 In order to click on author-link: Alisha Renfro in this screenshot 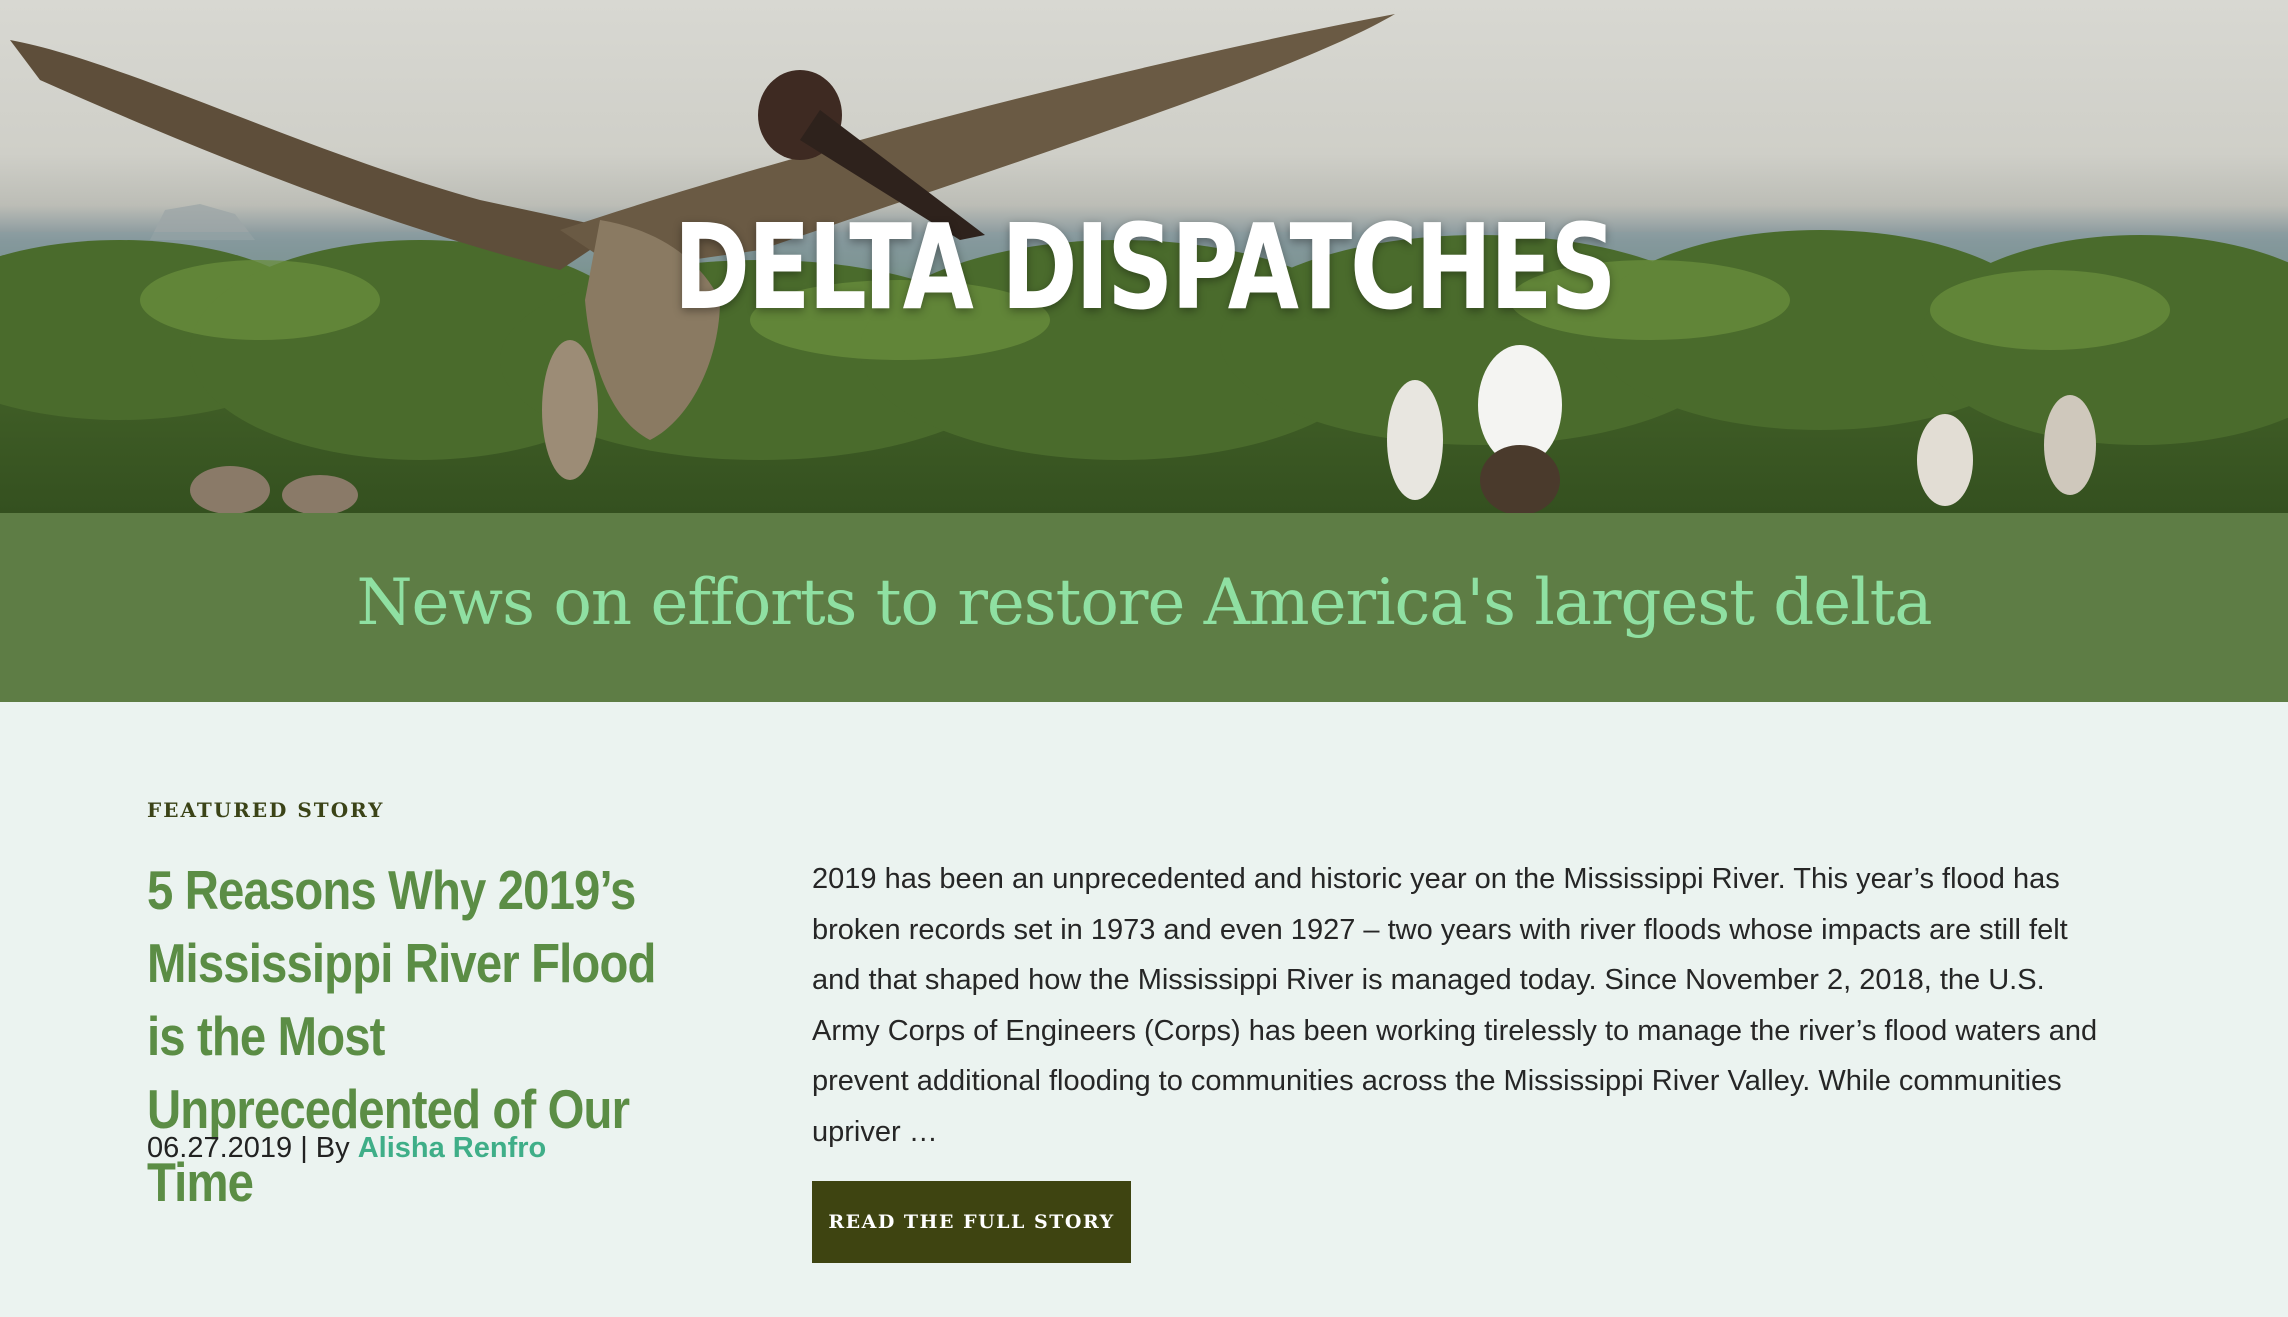, I will do `click(452, 1148)`.